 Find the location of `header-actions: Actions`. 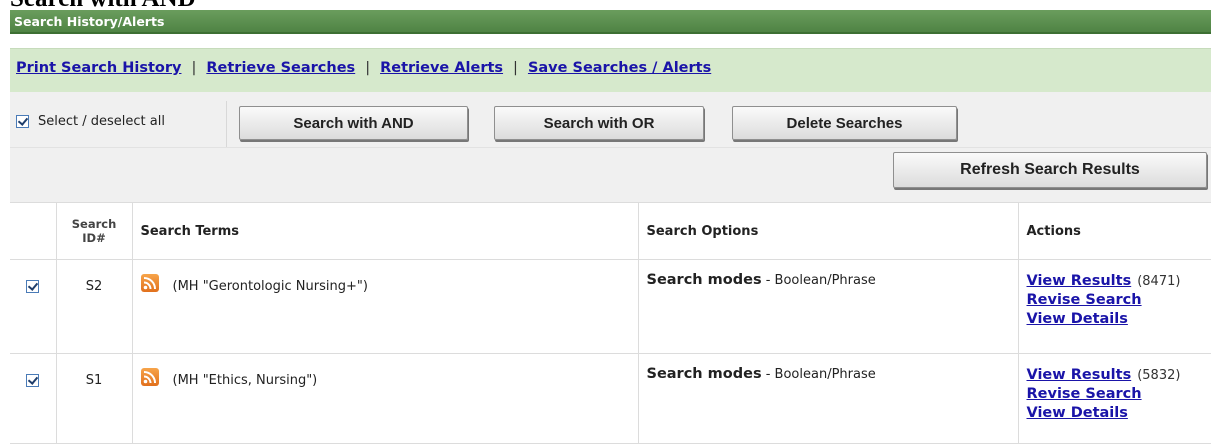

header-actions: Actions is located at coordinates (1114, 231).